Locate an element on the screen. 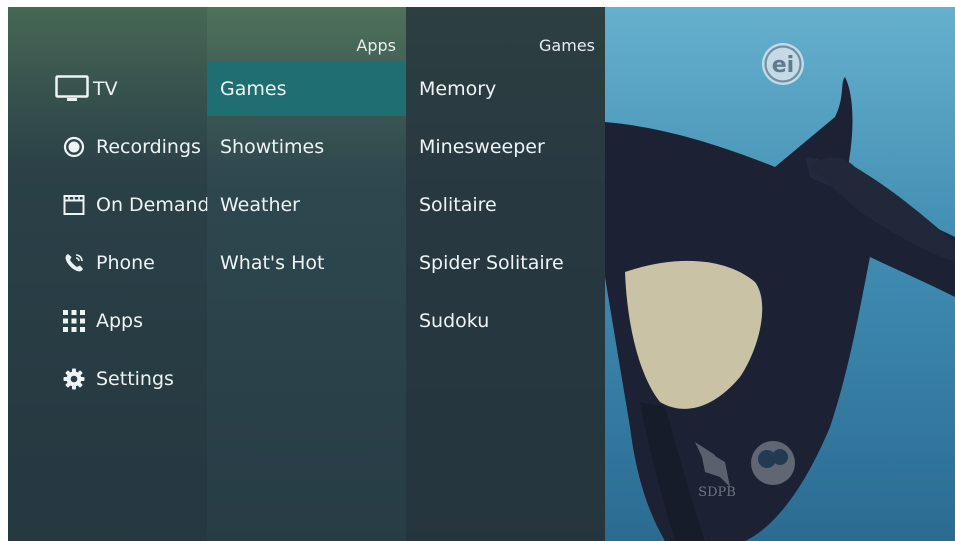  menu-item-settings: Settings is located at coordinates (107, 379).